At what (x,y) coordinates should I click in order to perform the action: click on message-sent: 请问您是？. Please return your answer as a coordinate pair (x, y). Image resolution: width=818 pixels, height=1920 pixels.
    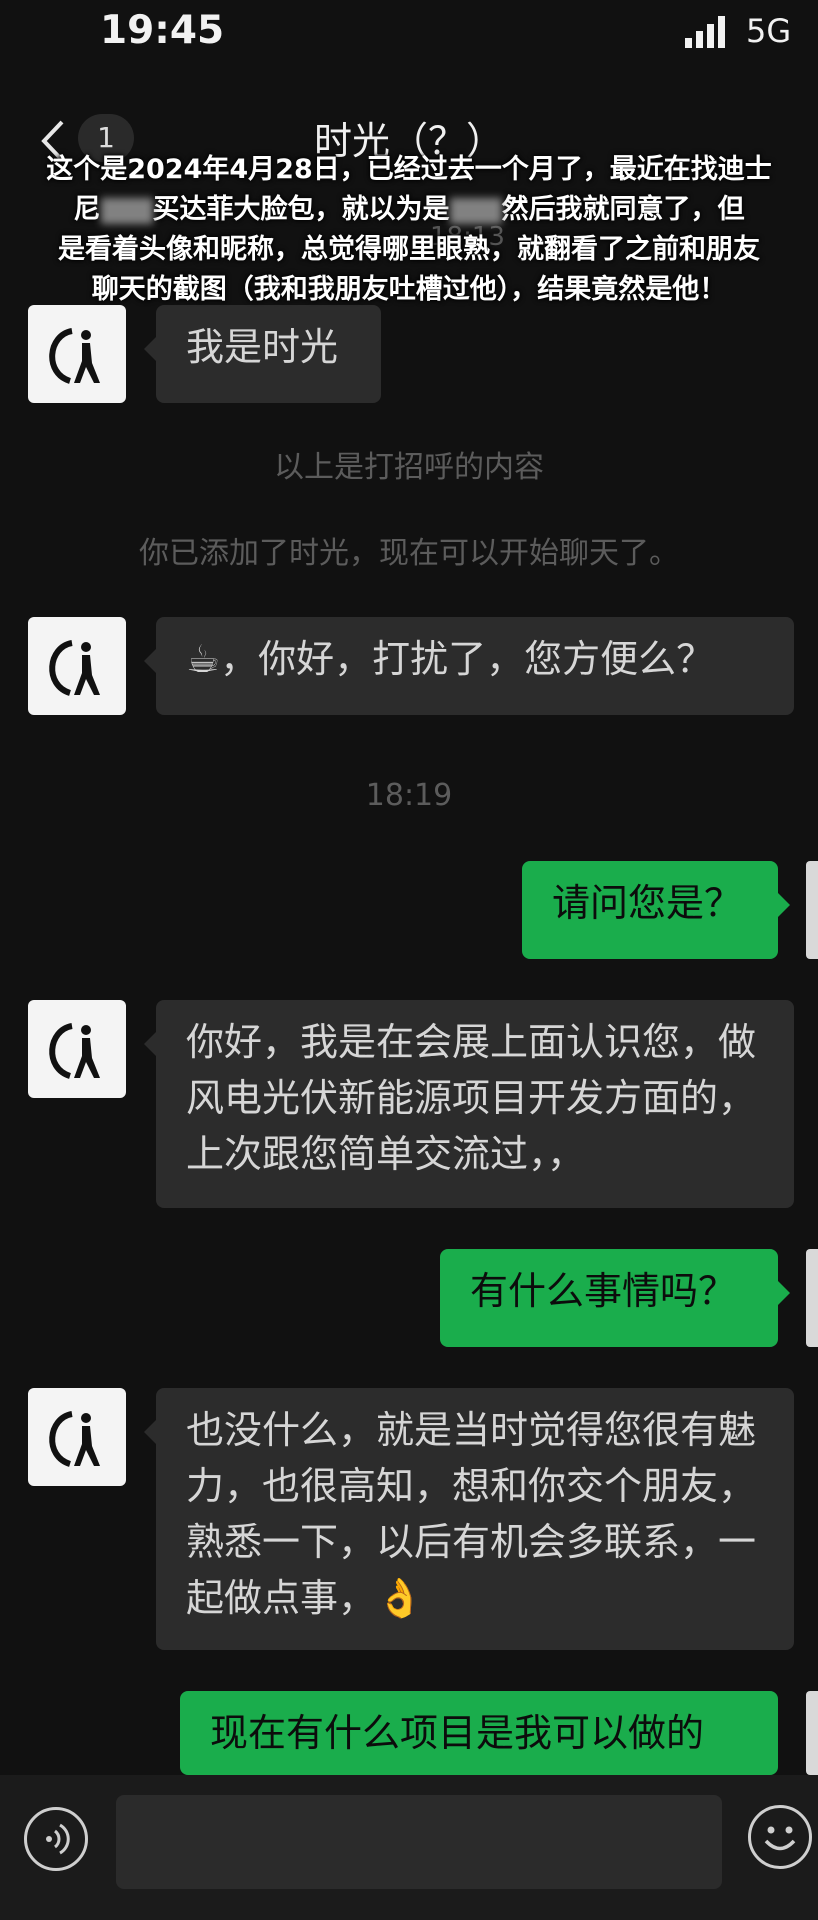
    Looking at the image, I should click on (656, 910).